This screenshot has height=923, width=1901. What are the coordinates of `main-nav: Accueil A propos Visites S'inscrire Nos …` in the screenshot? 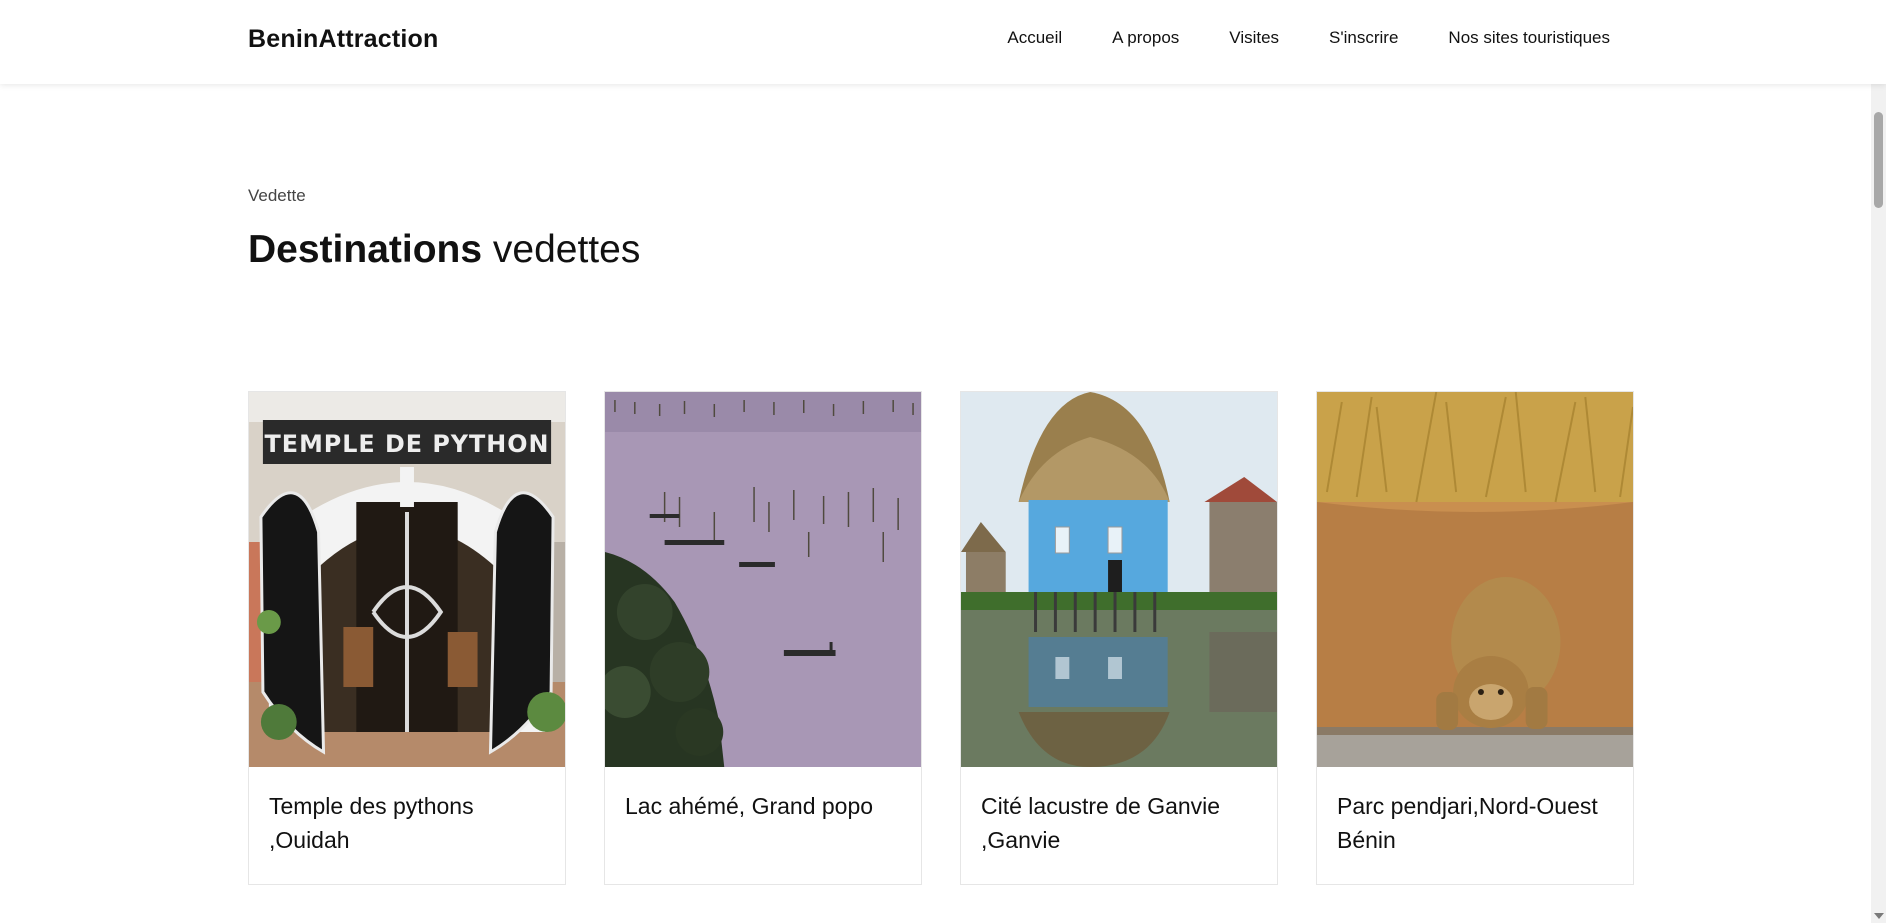 It's located at (1308, 38).